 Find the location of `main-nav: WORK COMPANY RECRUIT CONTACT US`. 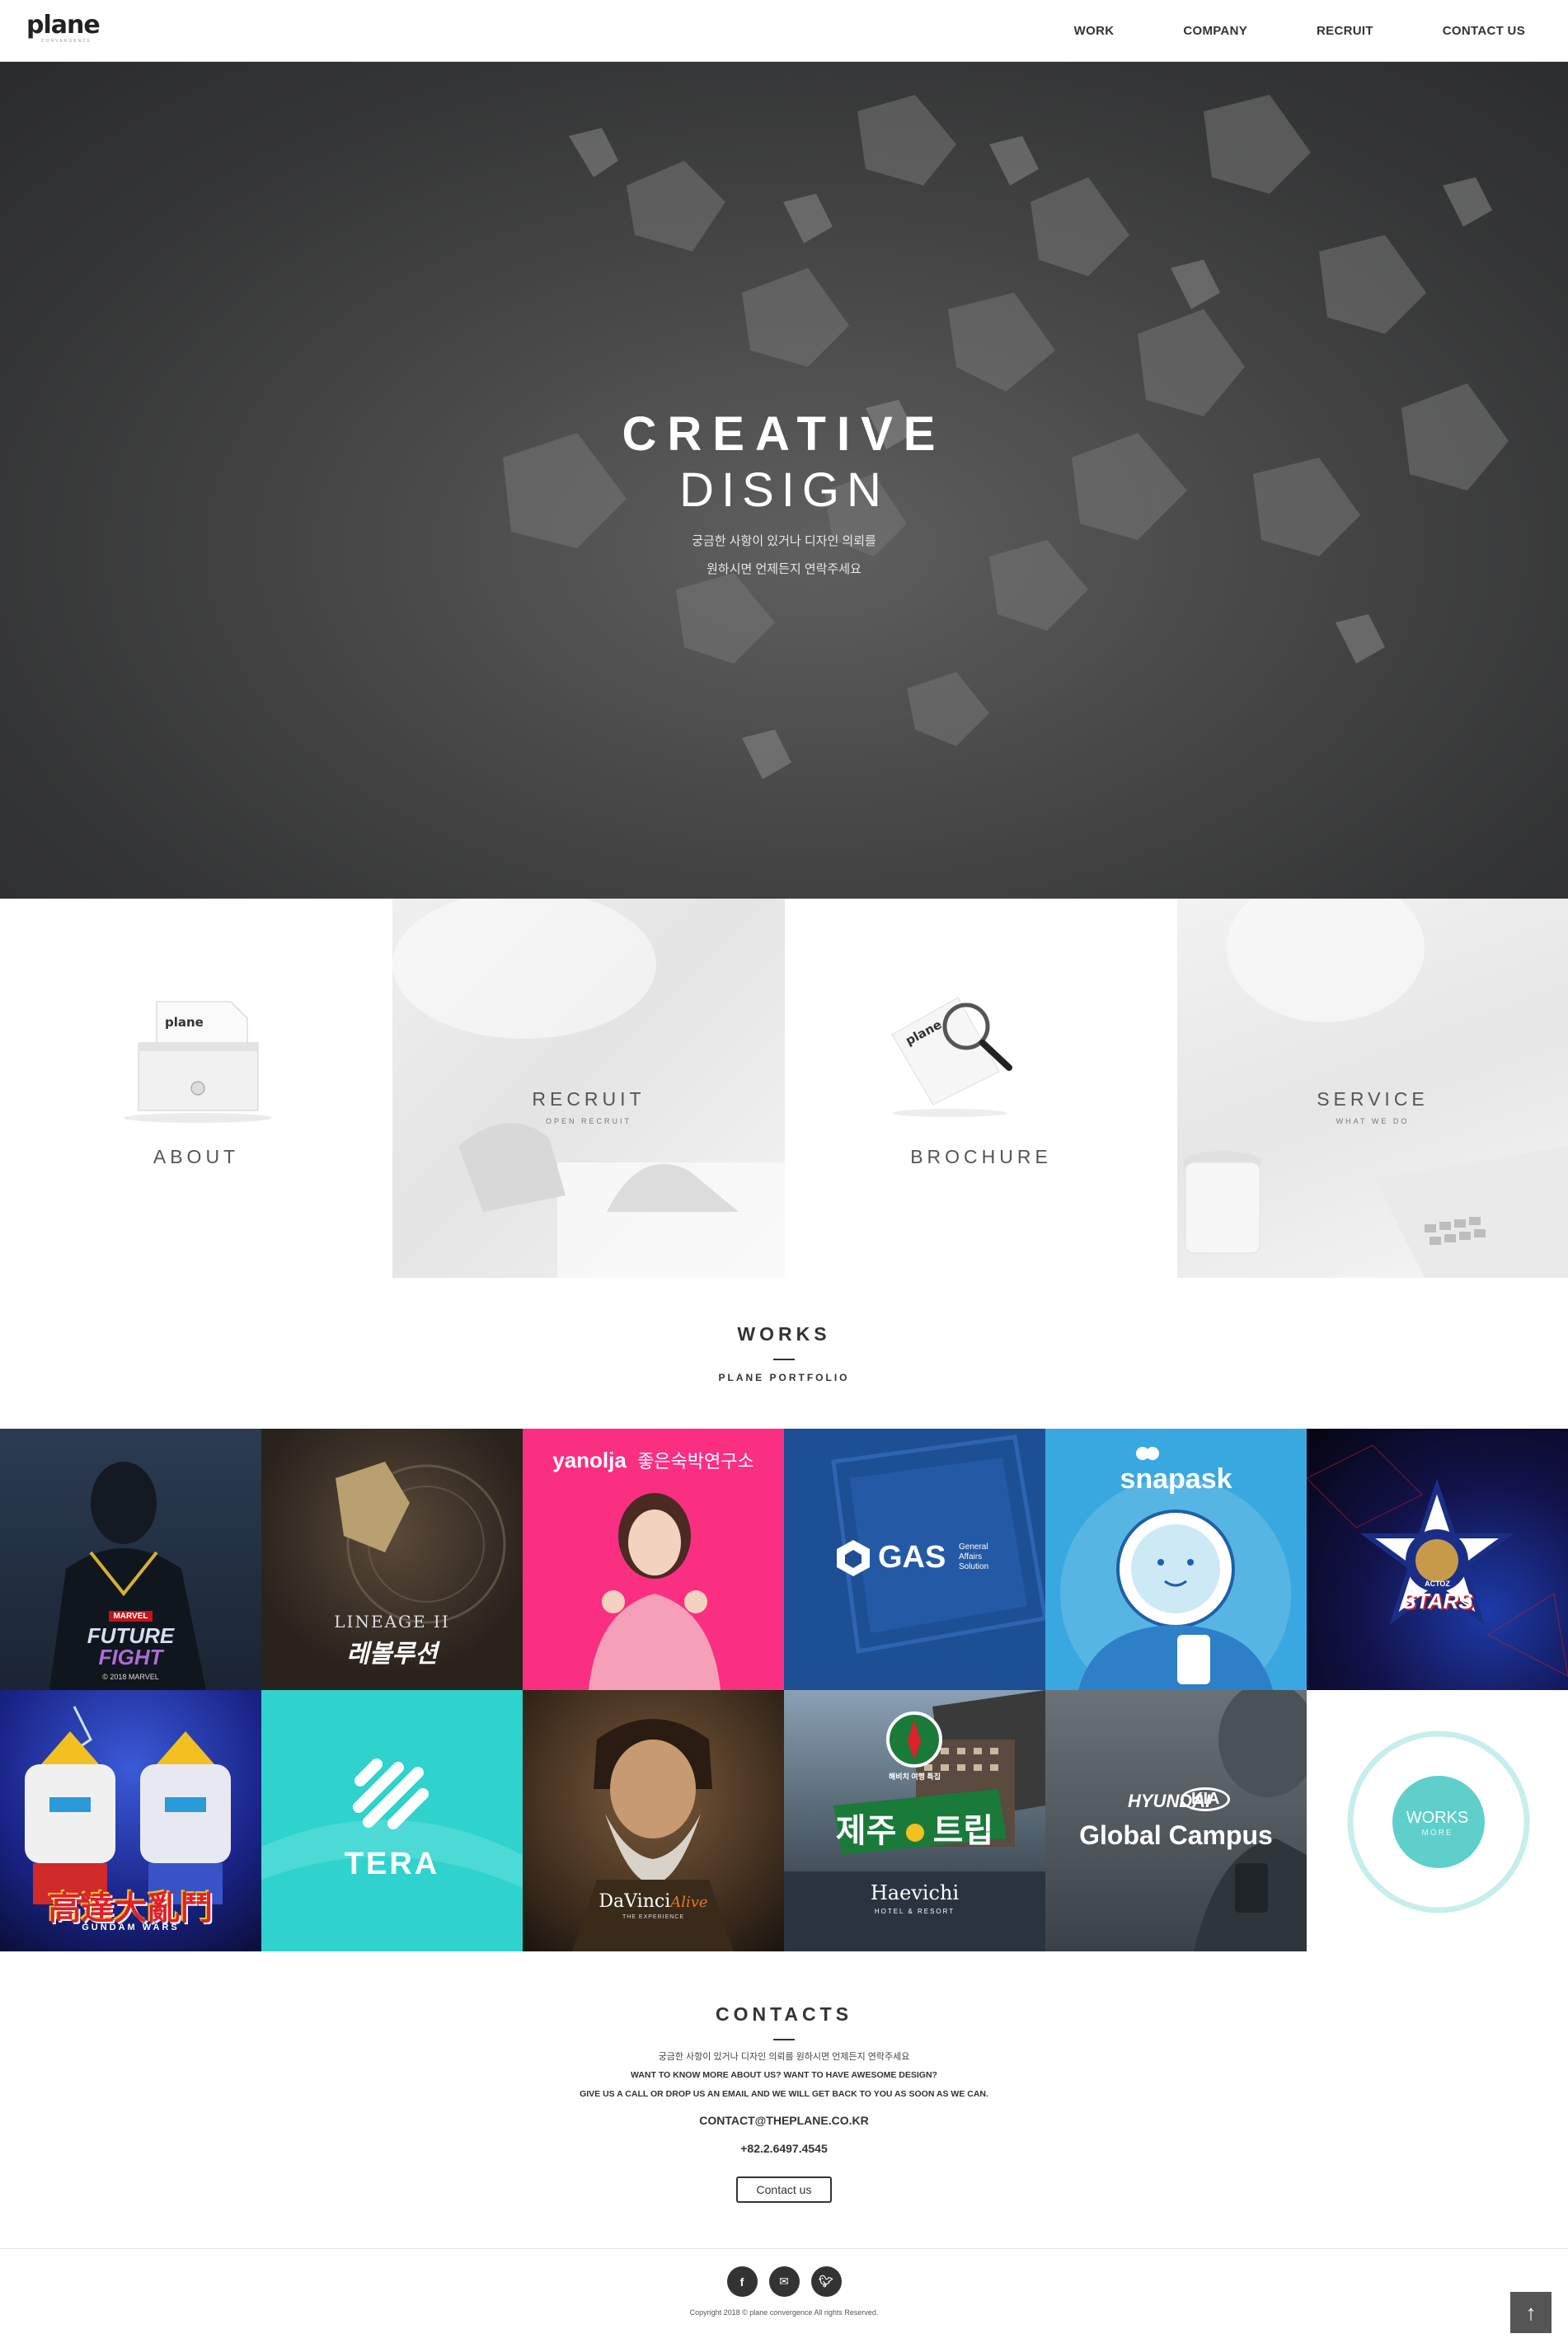

main-nav: WORK COMPANY RECRUIT CONTACT US is located at coordinates (1299, 31).